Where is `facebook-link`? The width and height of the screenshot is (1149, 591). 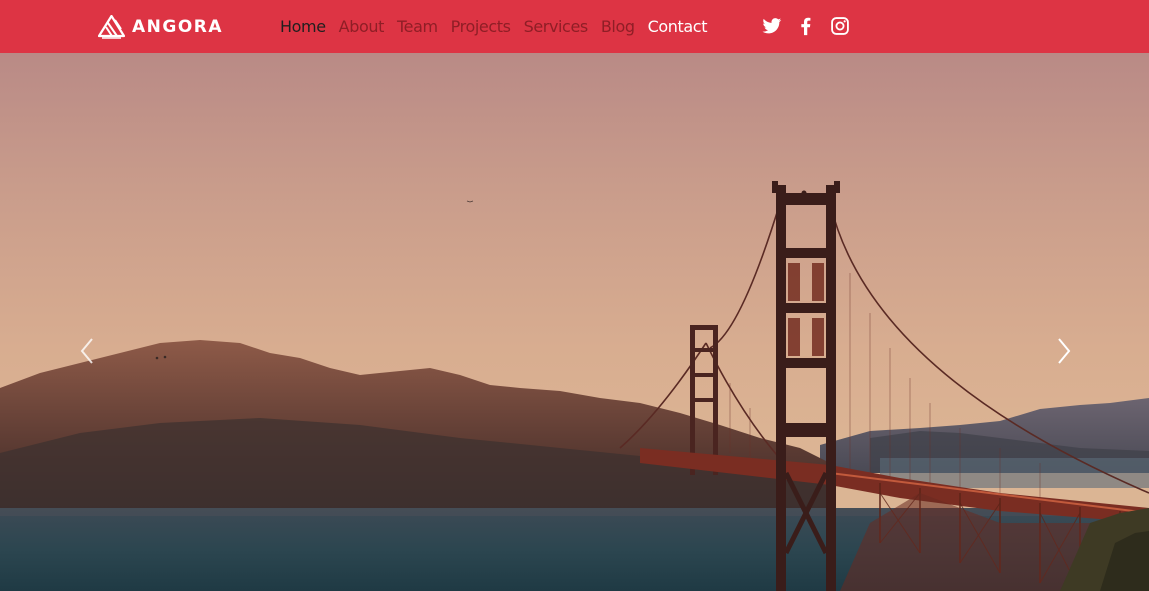 facebook-link is located at coordinates (806, 26).